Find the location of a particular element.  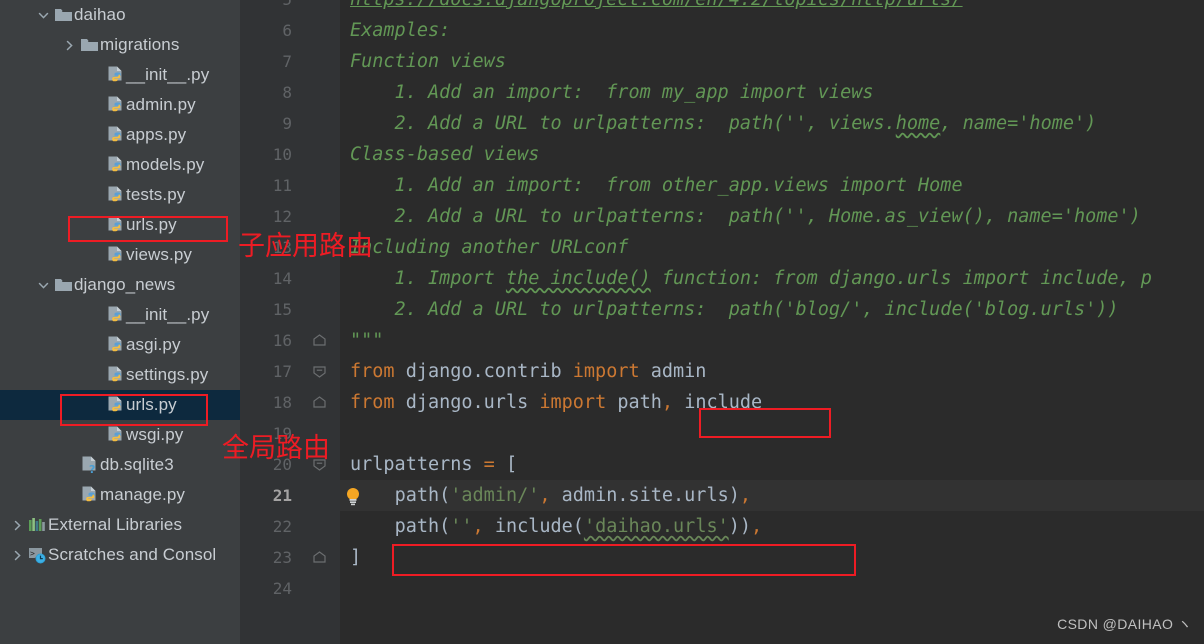

sidebar-item-wsgi-py: wsgi.py is located at coordinates (120, 435).